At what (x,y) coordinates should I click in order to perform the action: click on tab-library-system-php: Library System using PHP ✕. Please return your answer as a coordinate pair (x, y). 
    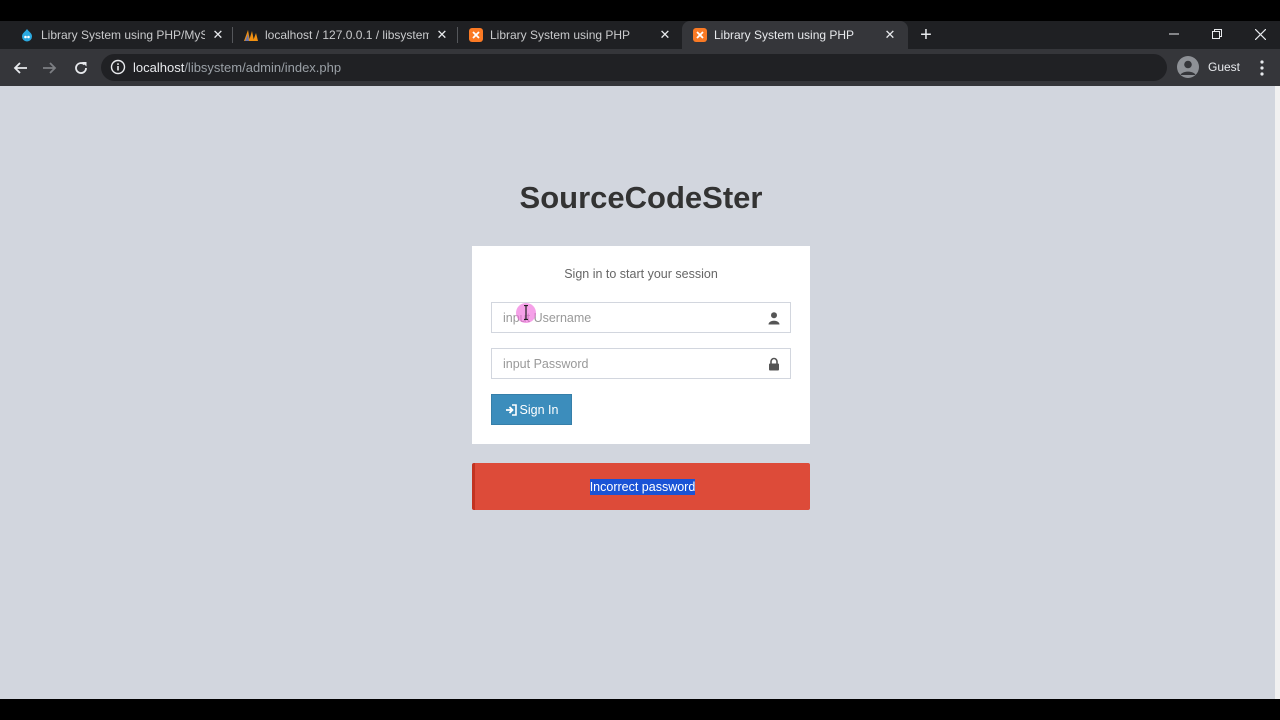
    Looking at the image, I should click on (572, 35).